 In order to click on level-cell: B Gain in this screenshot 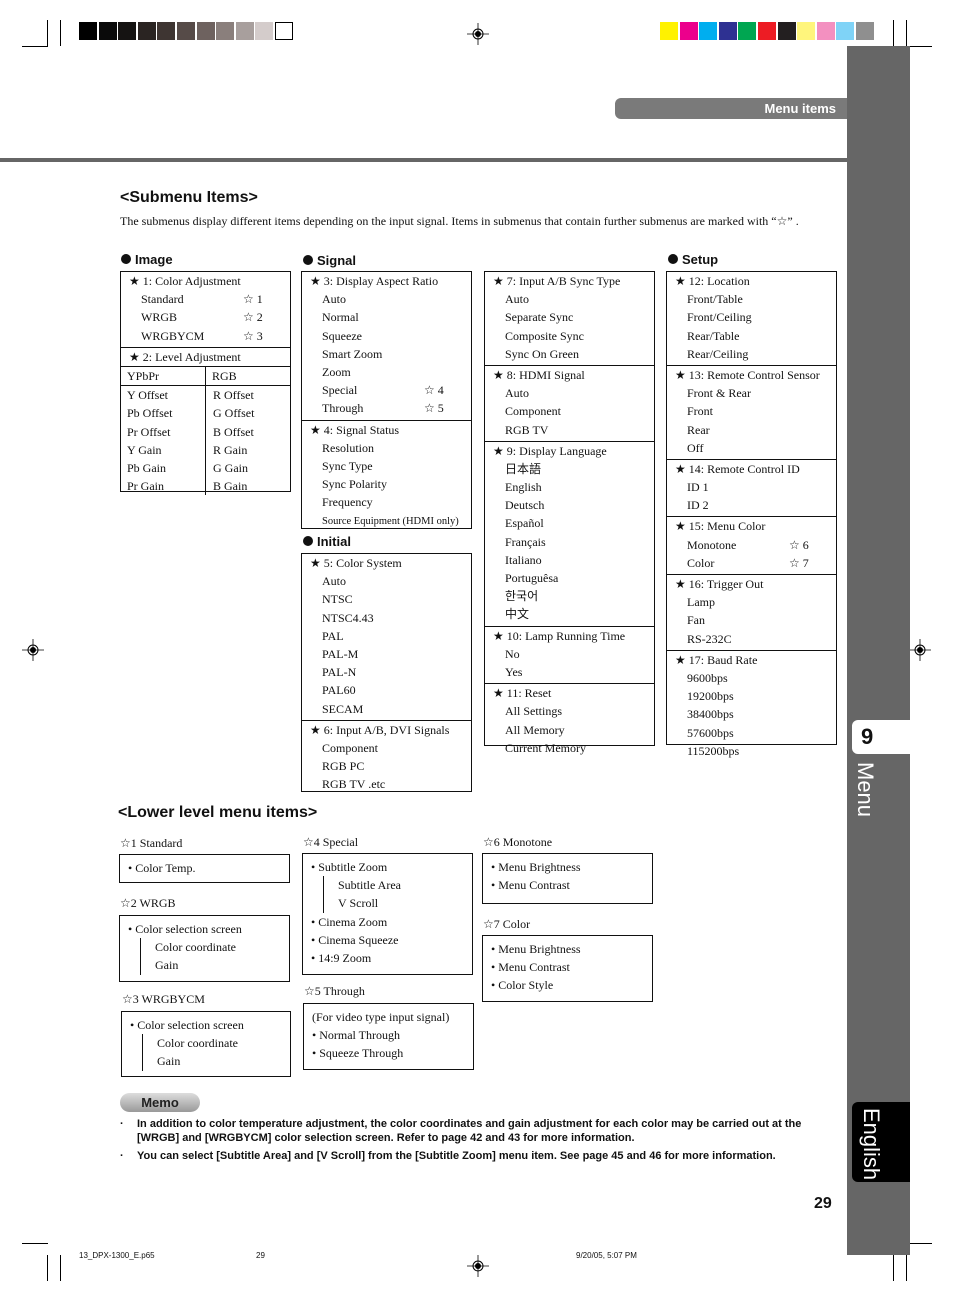, I will do `click(230, 486)`.